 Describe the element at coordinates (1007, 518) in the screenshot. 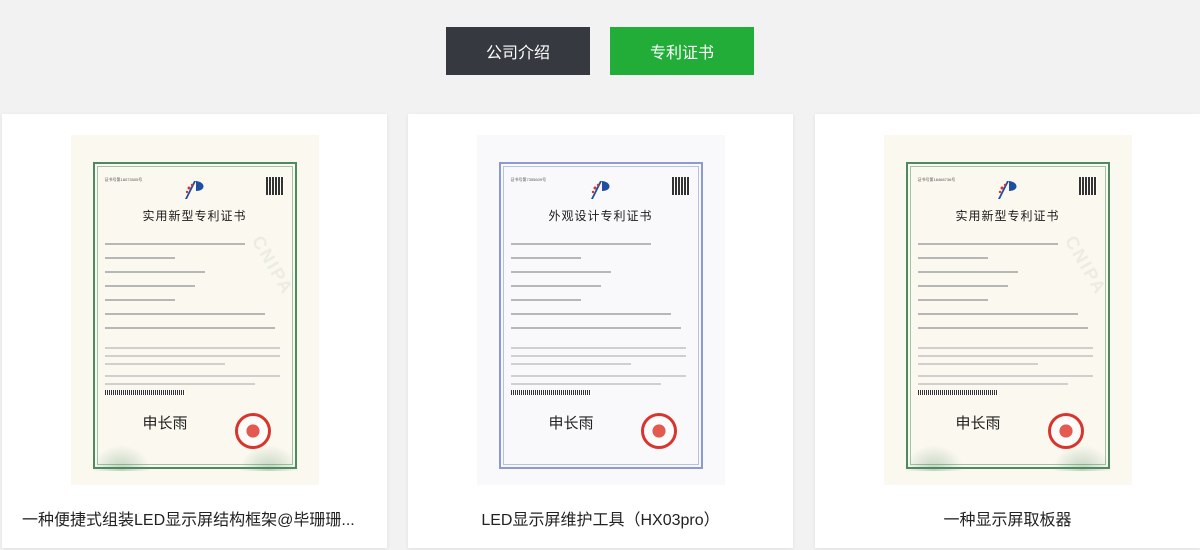

I see `card-caption: 一种显示屏取板器` at that location.